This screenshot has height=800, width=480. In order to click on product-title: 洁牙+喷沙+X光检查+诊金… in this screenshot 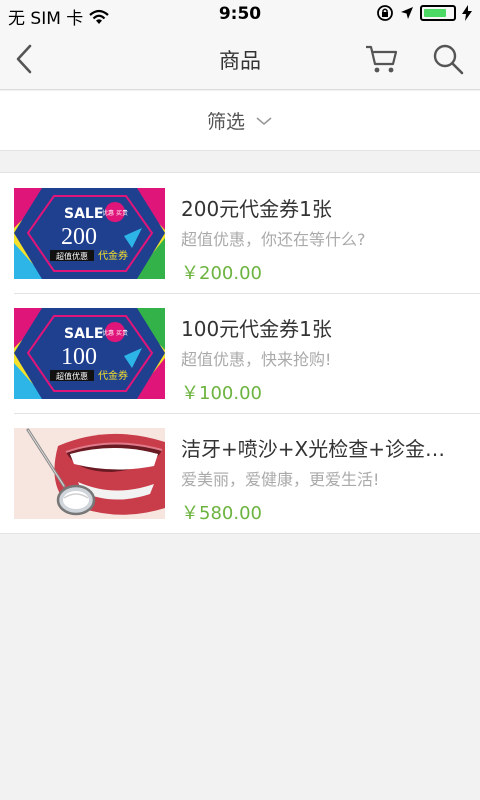, I will do `click(313, 449)`.